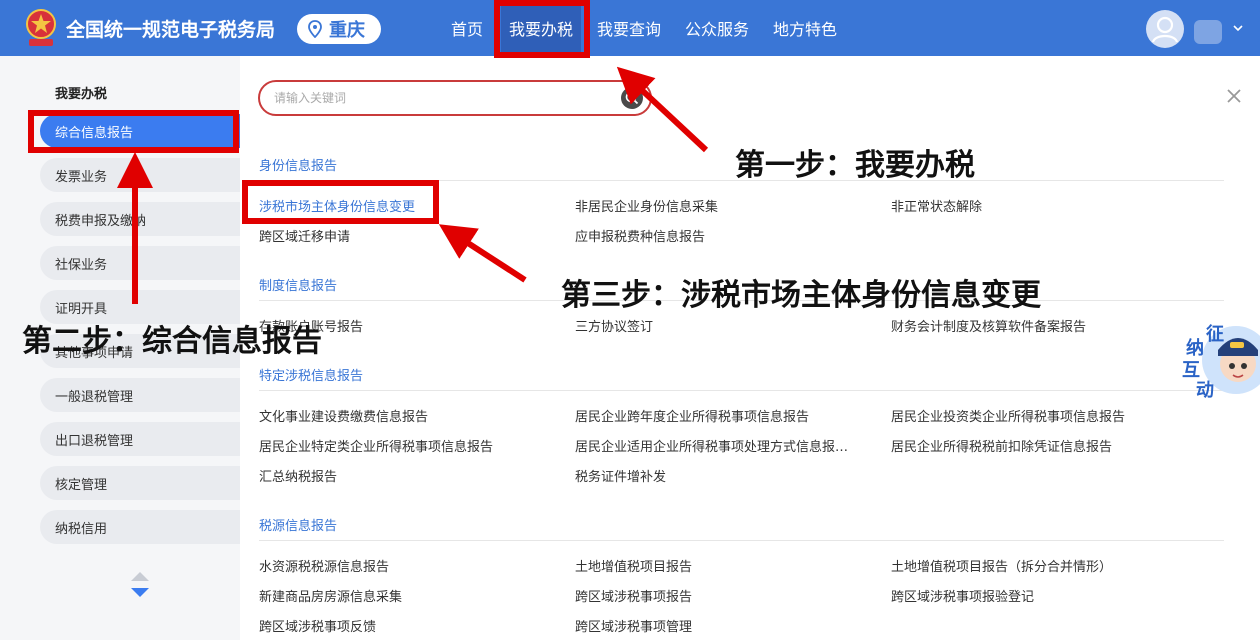 This screenshot has width=1260, height=640. What do you see at coordinates (662, 109) in the screenshot?
I see `arrow-step1` at bounding box center [662, 109].